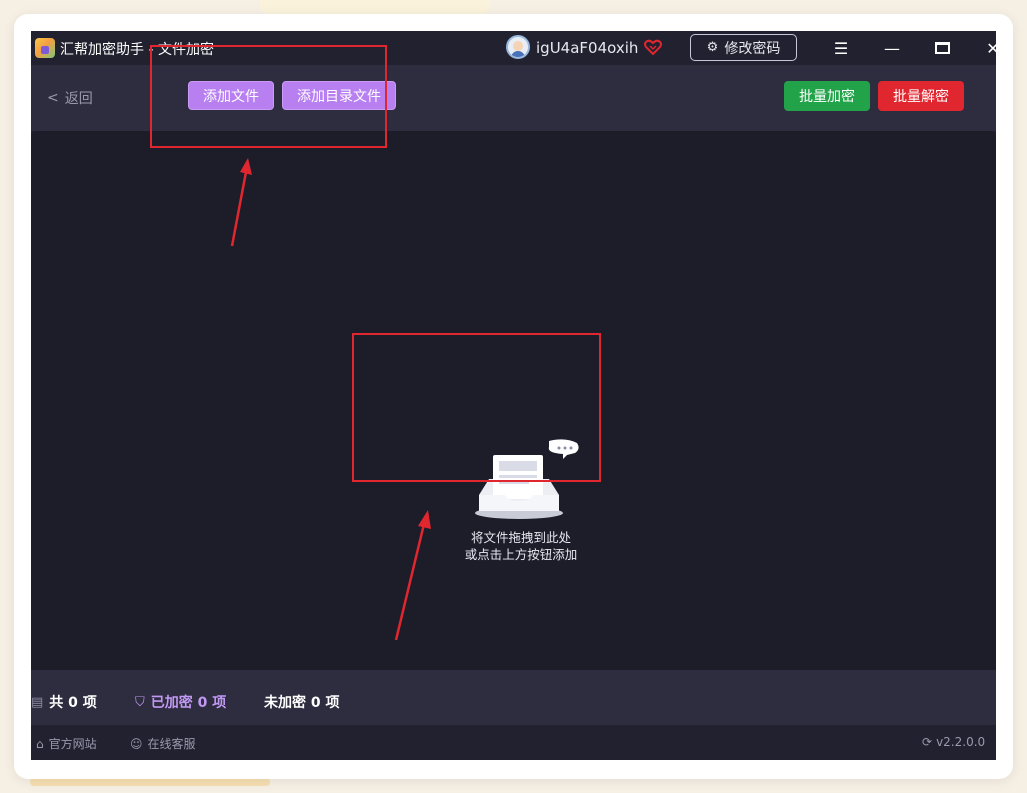  What do you see at coordinates (653, 47) in the screenshot?
I see `vip-heart-icon` at bounding box center [653, 47].